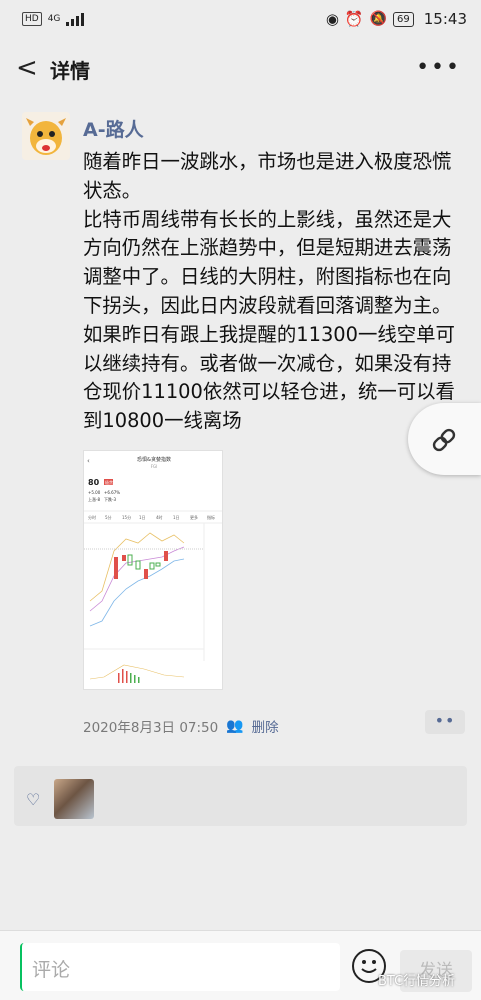 The image size is (481, 1000). What do you see at coordinates (240, 68) in the screenshot?
I see `nav-bar: < 详情 •••` at bounding box center [240, 68].